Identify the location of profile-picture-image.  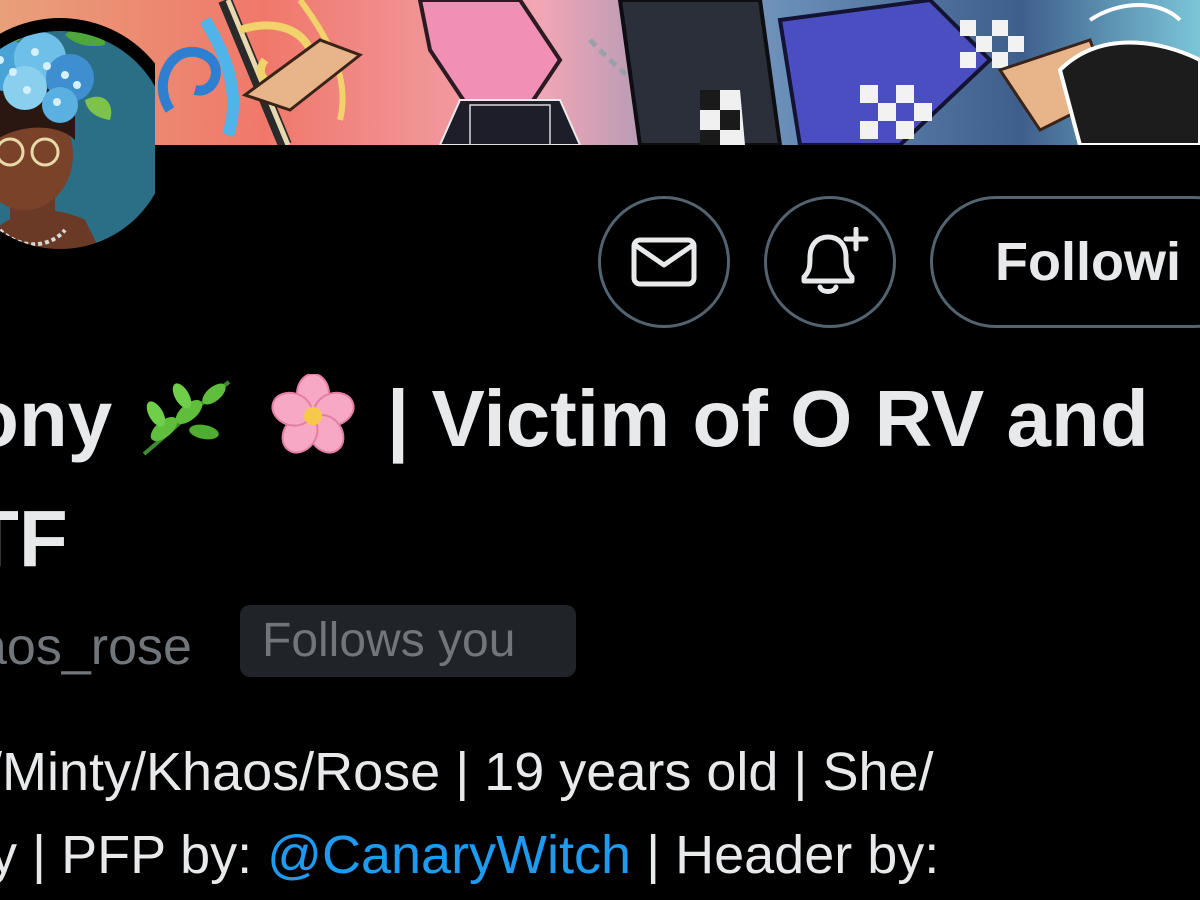
(91, 140).